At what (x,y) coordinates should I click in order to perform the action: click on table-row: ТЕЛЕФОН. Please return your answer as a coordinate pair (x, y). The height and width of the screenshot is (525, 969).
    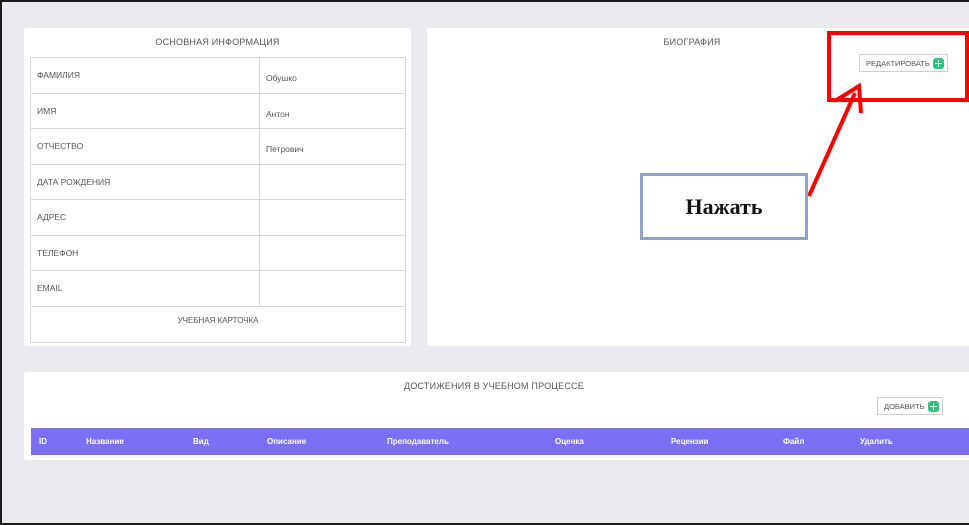
    Looking at the image, I should click on (218, 252).